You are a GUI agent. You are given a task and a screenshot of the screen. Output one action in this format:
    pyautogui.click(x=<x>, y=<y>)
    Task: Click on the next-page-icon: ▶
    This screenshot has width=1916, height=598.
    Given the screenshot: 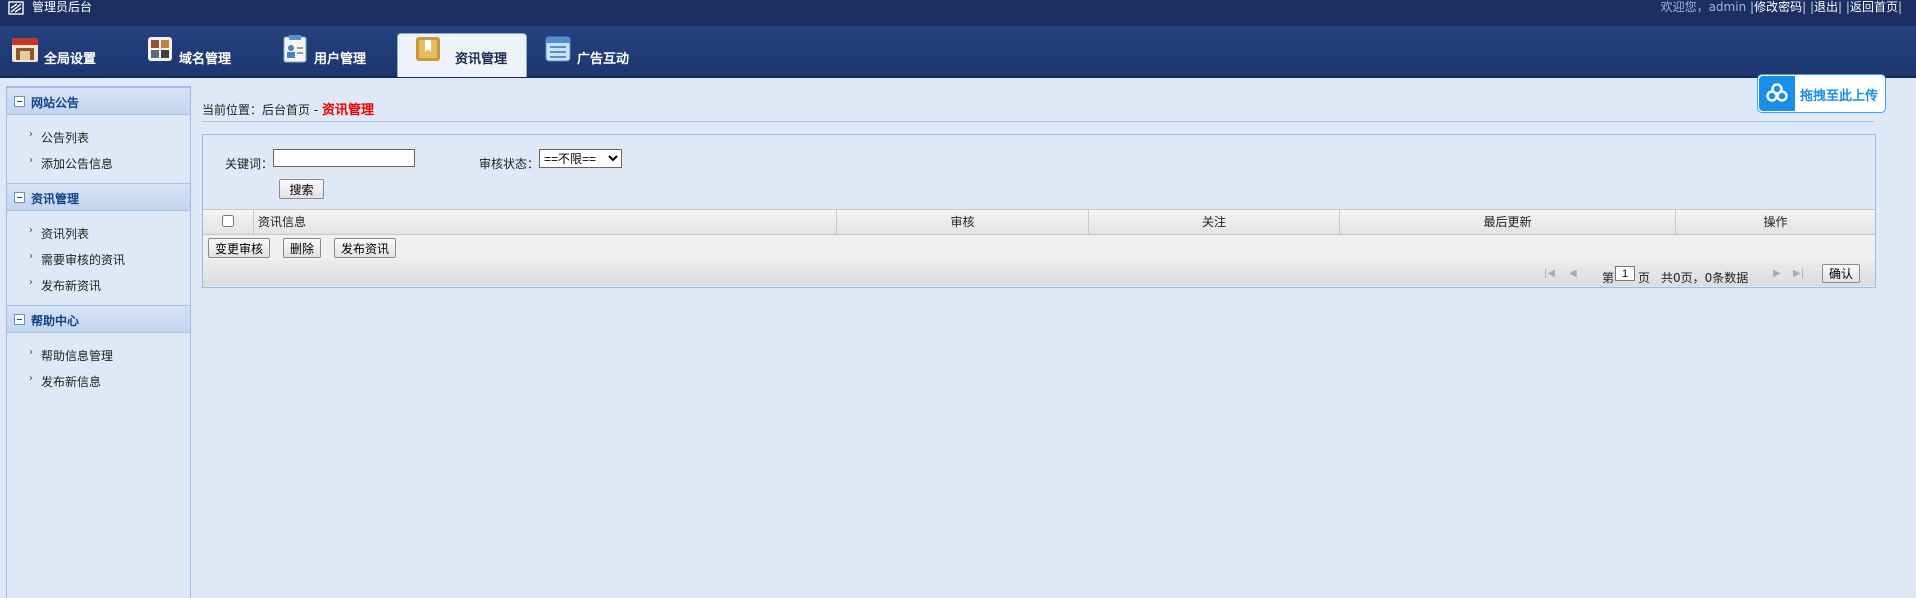 What is the action you would take?
    pyautogui.click(x=1777, y=273)
    